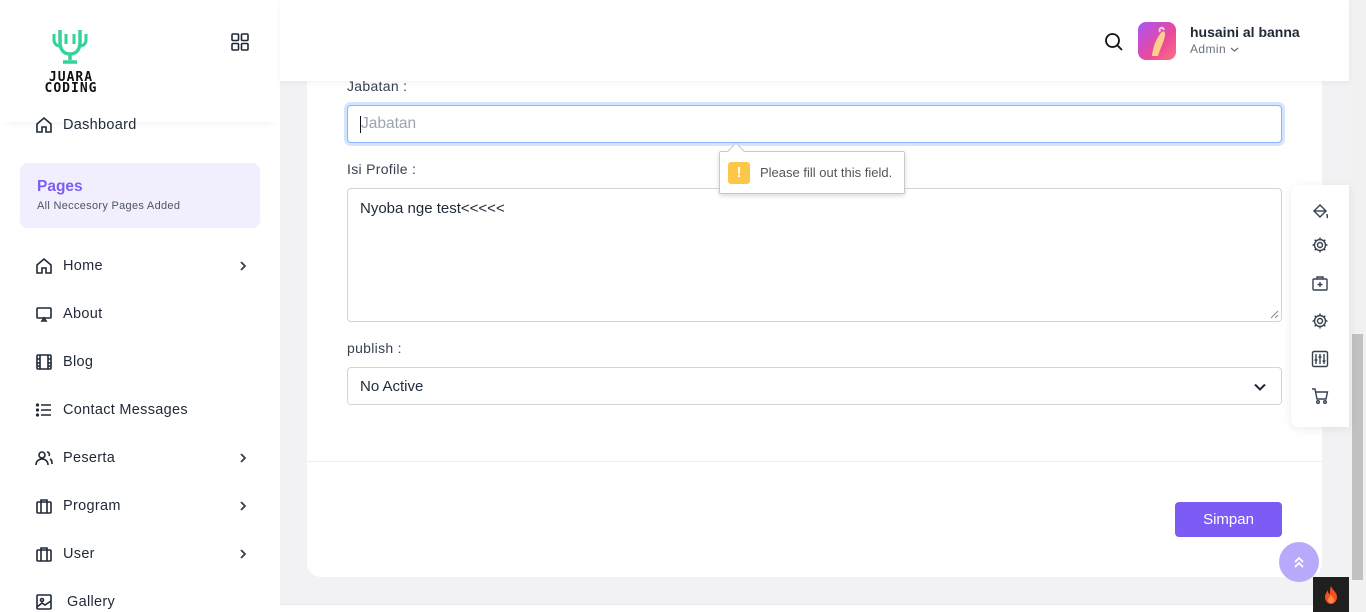  I want to click on logo-text: JUARA CODING, so click(71, 83).